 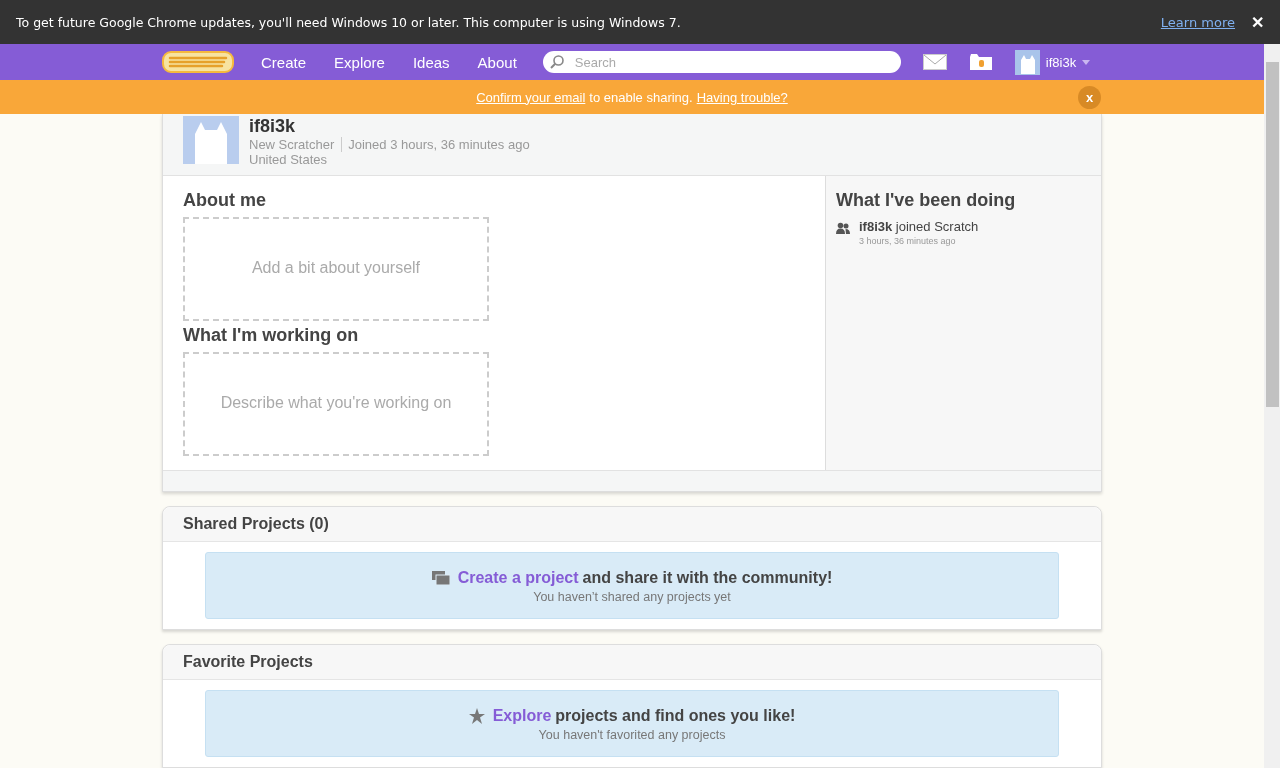 What do you see at coordinates (1086, 62) in the screenshot?
I see `caret-icon` at bounding box center [1086, 62].